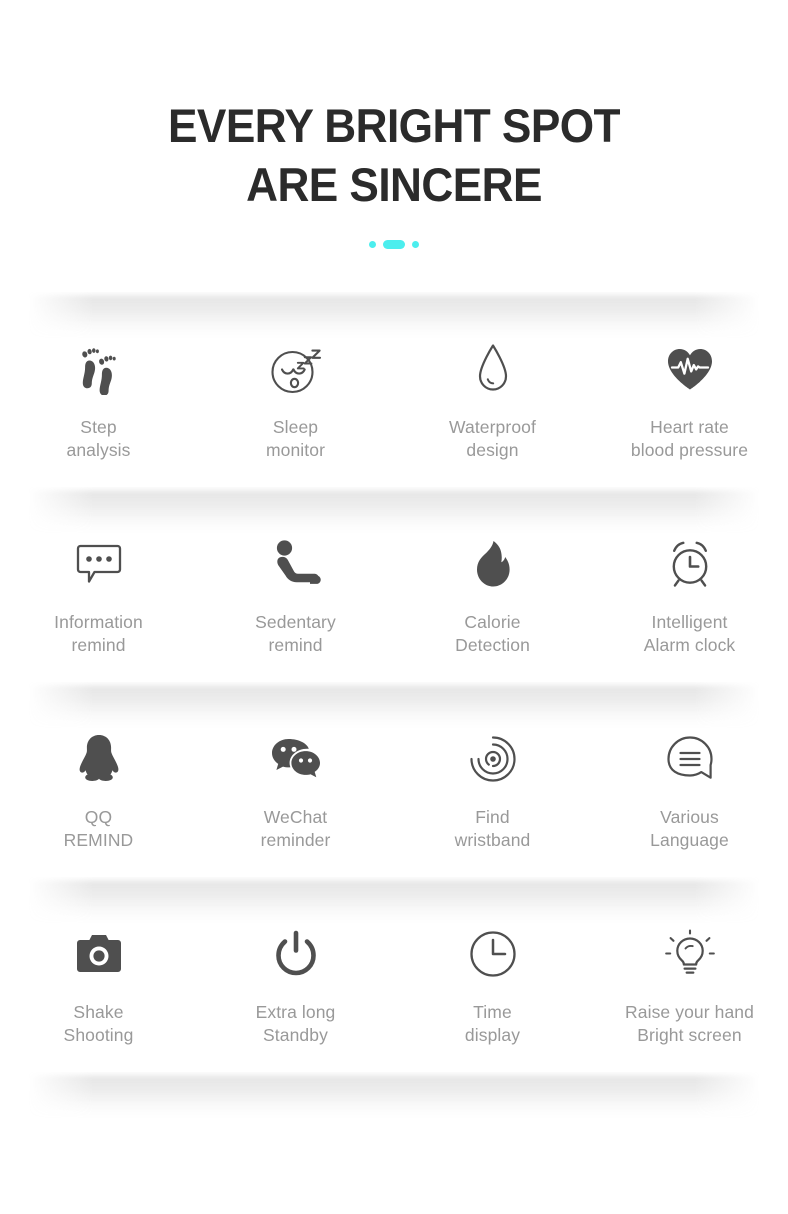  What do you see at coordinates (492, 828) in the screenshot?
I see `feature-label: Find wristband` at bounding box center [492, 828].